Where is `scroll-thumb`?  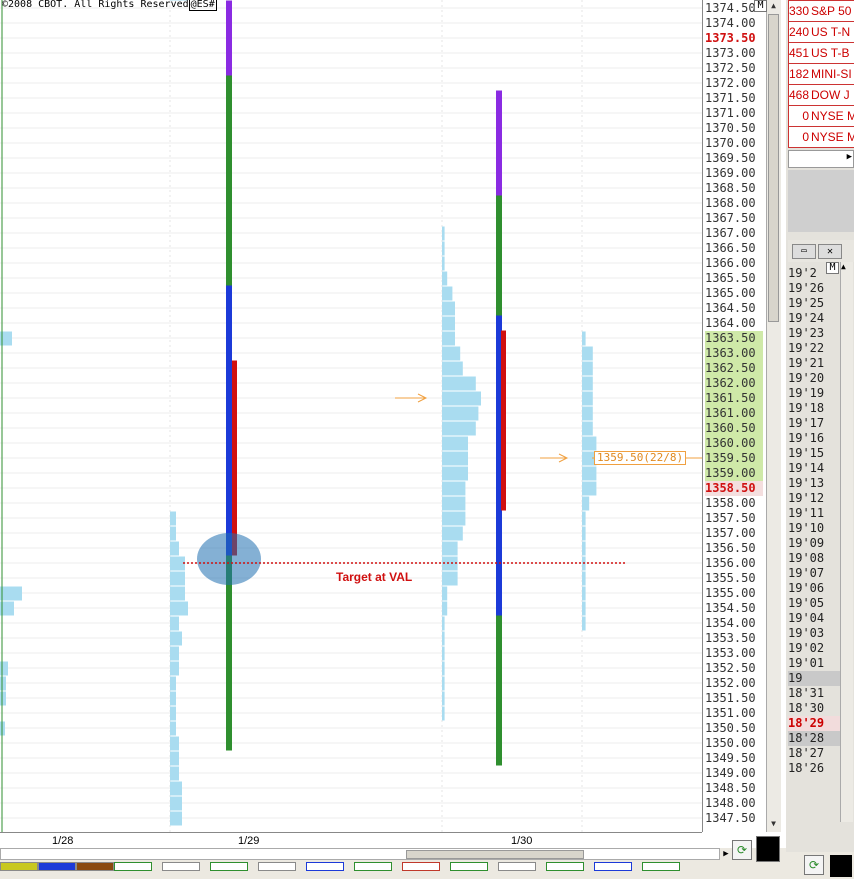
scroll-thumb is located at coordinates (773, 168).